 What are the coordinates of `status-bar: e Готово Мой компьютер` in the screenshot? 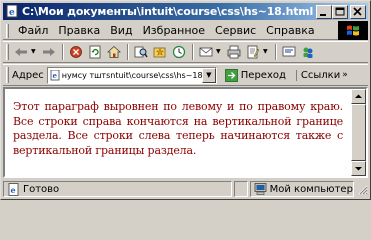 It's located at (185, 189).